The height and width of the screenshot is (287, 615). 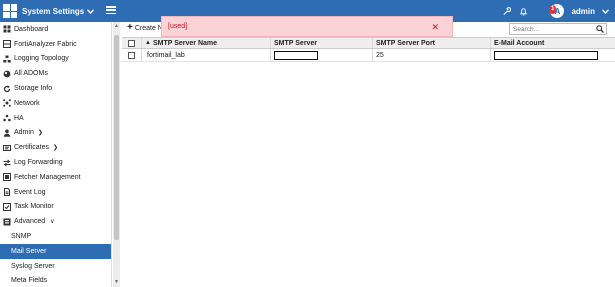 I want to click on sidebar-item-label: Syslog Server, so click(x=33, y=266).